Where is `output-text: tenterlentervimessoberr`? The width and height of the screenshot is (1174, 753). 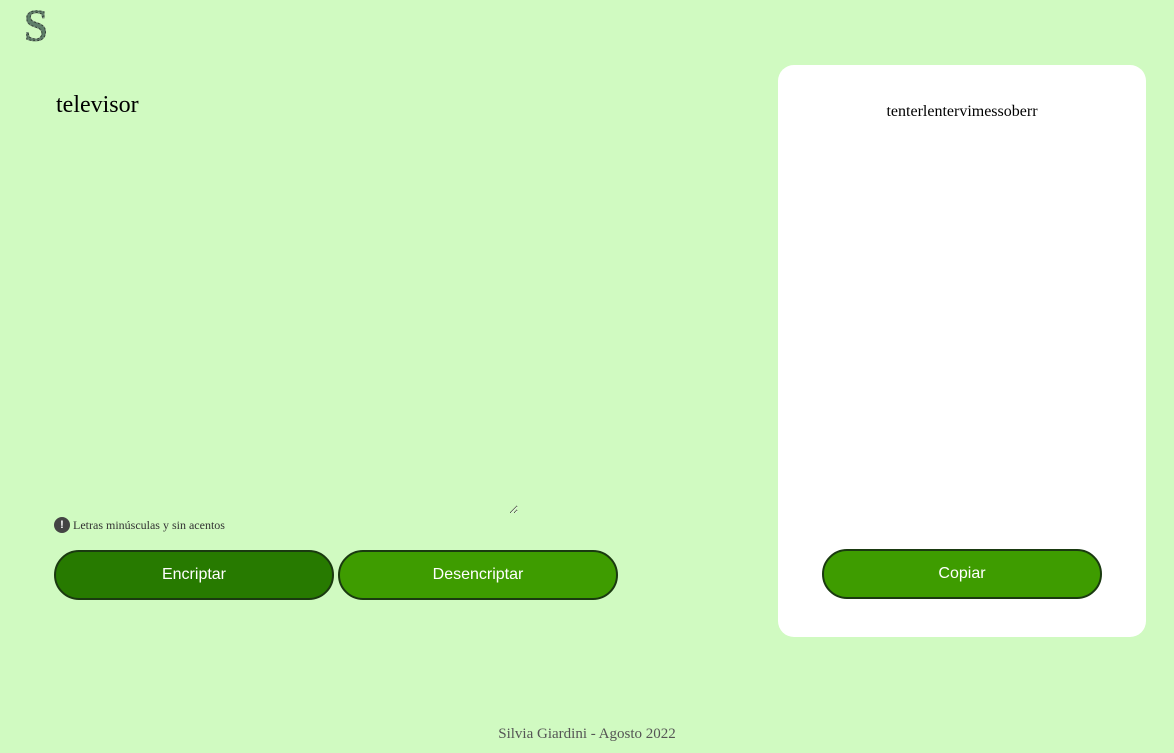 output-text: tenterlentervimessoberr is located at coordinates (962, 111).